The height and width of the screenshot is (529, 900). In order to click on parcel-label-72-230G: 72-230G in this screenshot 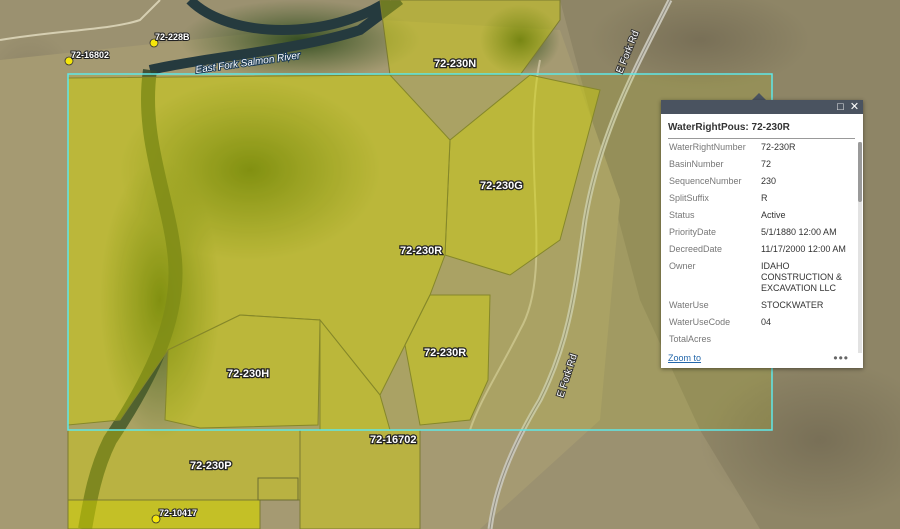, I will do `click(501, 186)`.